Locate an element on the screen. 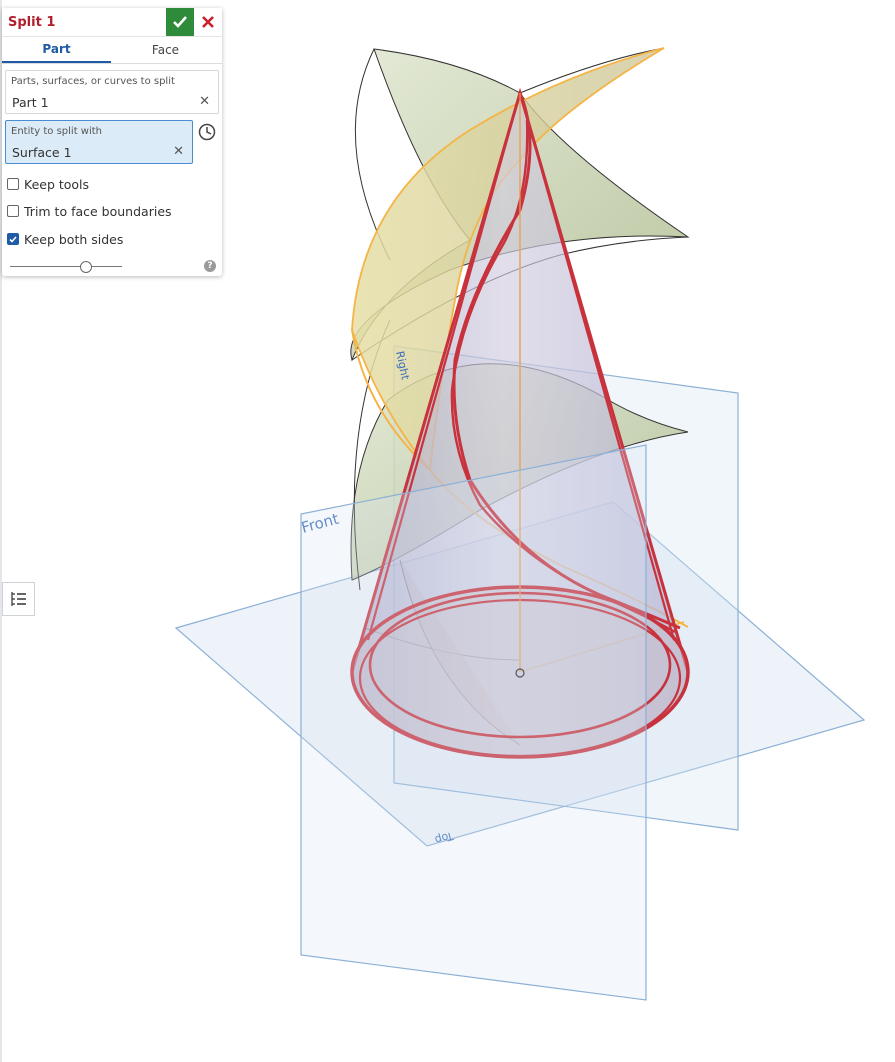 The height and width of the screenshot is (1062, 895). tab-part: Part is located at coordinates (56, 50).